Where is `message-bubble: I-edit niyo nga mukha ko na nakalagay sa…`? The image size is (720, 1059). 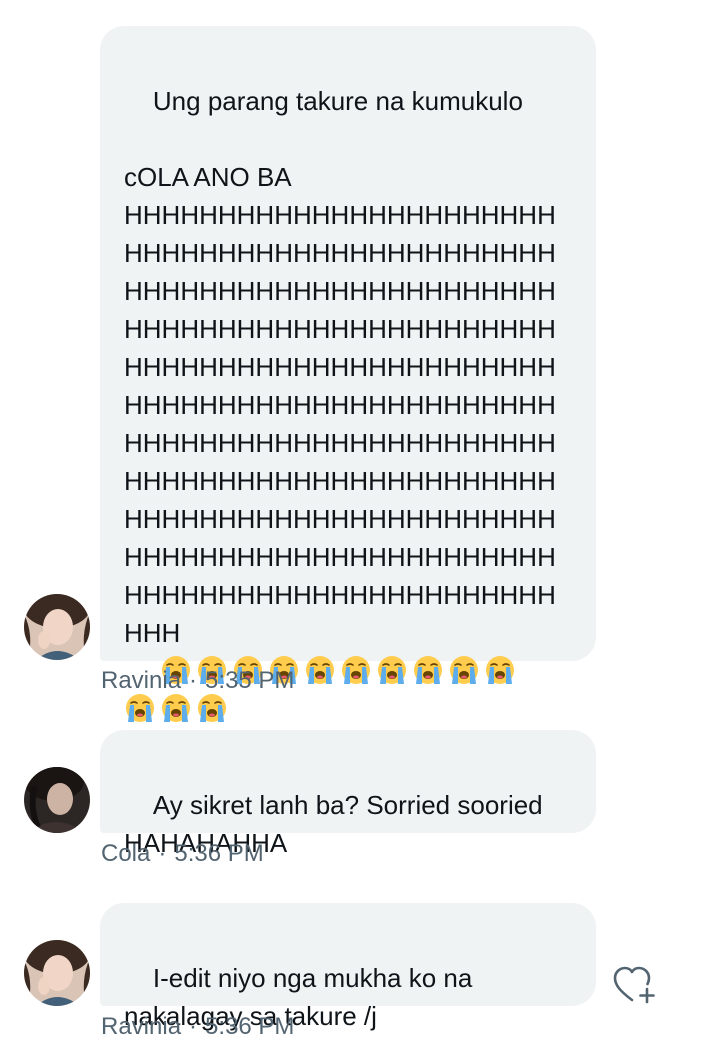
message-bubble: I-edit niyo nga mukha ko na nakalagay sa… is located at coordinates (348, 967).